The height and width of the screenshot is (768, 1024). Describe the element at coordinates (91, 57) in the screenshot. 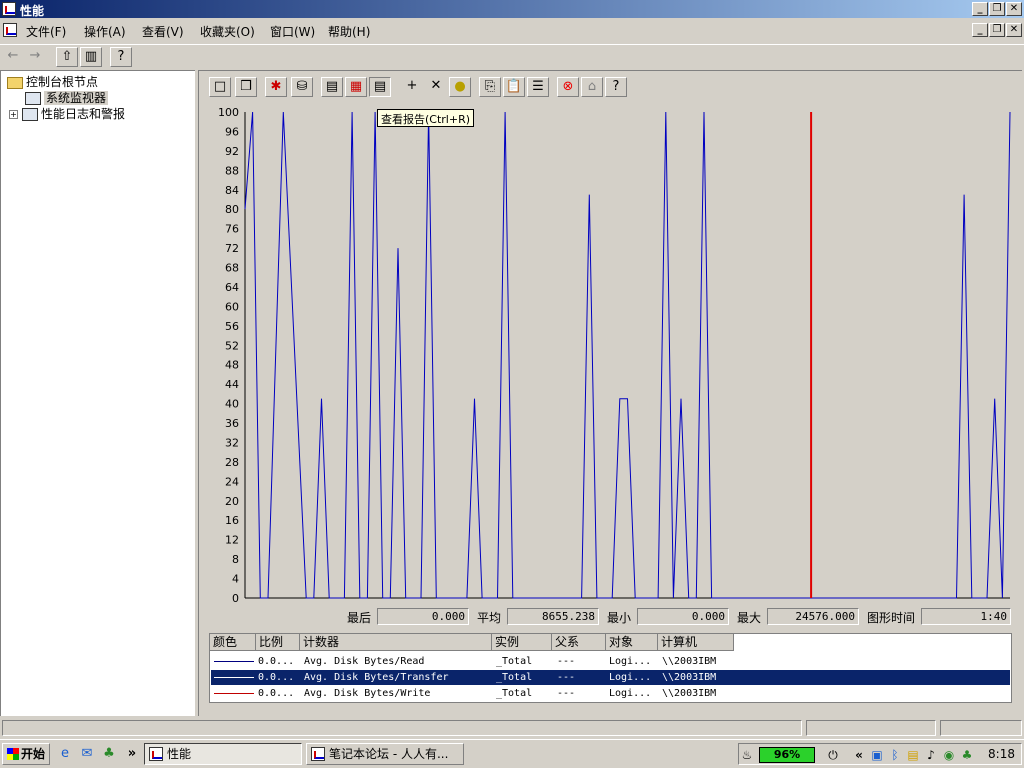

I see `show-tree-icon: ▥` at that location.